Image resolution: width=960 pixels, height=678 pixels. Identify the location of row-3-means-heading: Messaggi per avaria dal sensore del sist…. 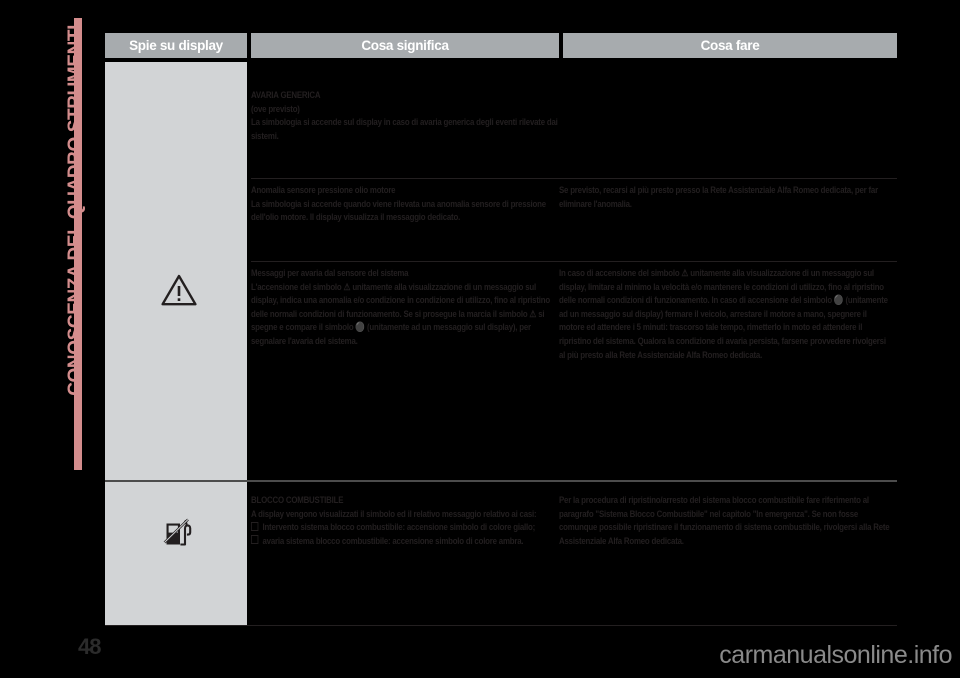
(330, 273).